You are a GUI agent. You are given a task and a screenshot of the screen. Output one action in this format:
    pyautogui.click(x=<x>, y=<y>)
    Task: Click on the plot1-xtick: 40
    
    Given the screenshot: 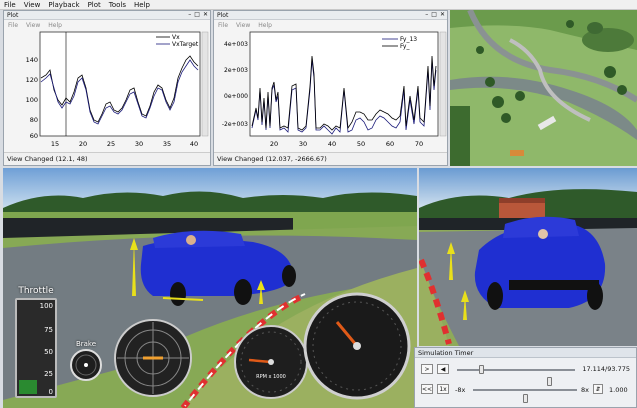 What is the action you would take?
    pyautogui.click(x=194, y=144)
    